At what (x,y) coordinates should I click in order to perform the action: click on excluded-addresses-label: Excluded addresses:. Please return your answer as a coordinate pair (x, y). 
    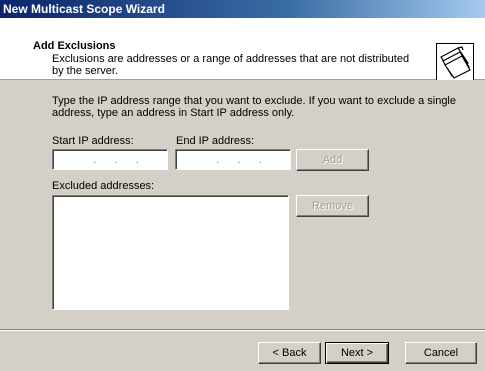
    Looking at the image, I should click on (103, 186).